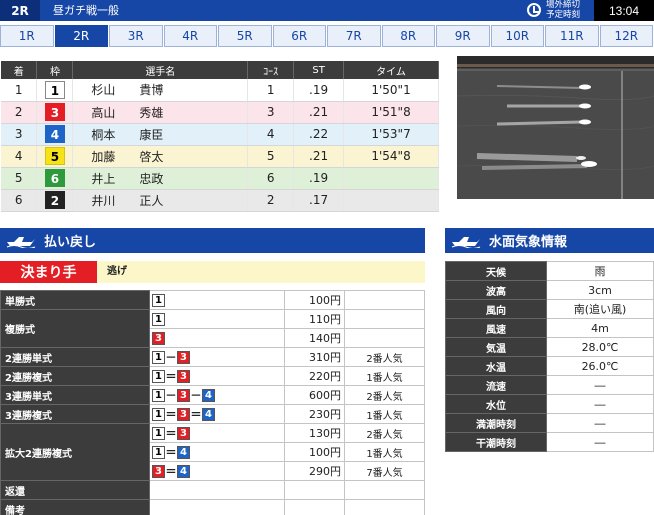 This screenshot has height=515, width=654. What do you see at coordinates (384, 414) in the screenshot?
I see `popularity: 1番人気` at bounding box center [384, 414].